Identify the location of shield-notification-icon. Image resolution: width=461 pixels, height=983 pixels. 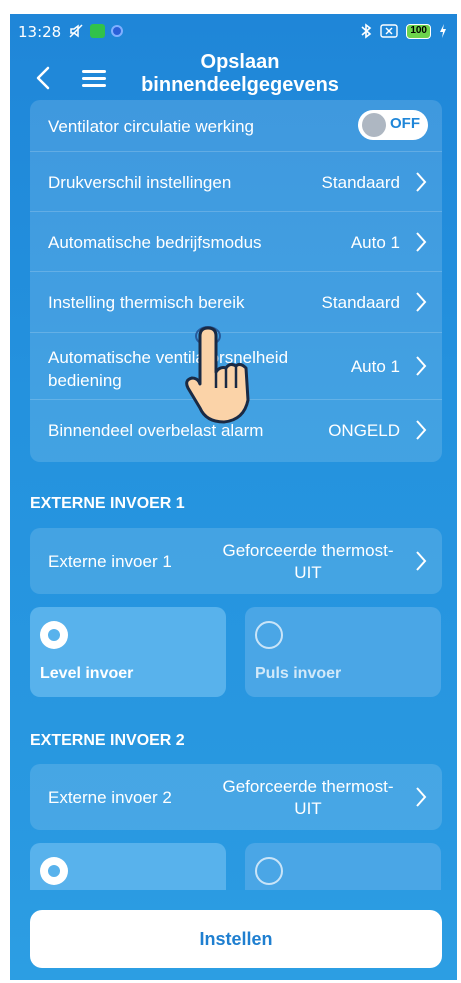
(117, 31).